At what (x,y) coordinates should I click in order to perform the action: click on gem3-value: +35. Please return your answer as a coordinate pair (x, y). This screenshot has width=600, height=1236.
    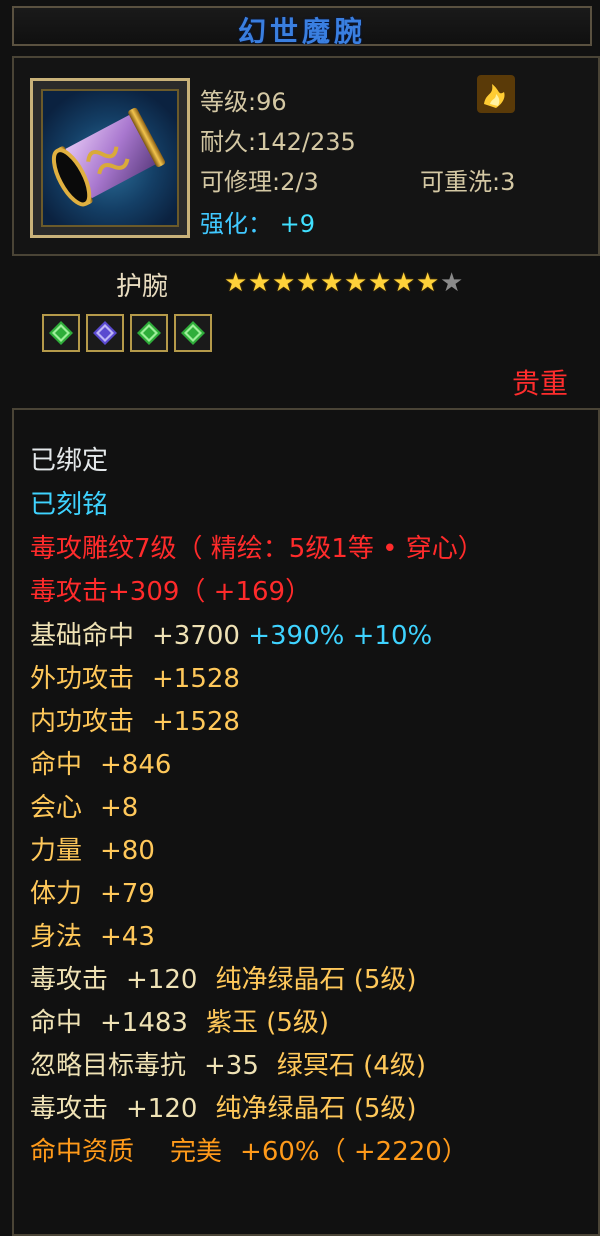
    Looking at the image, I should click on (231, 1066).